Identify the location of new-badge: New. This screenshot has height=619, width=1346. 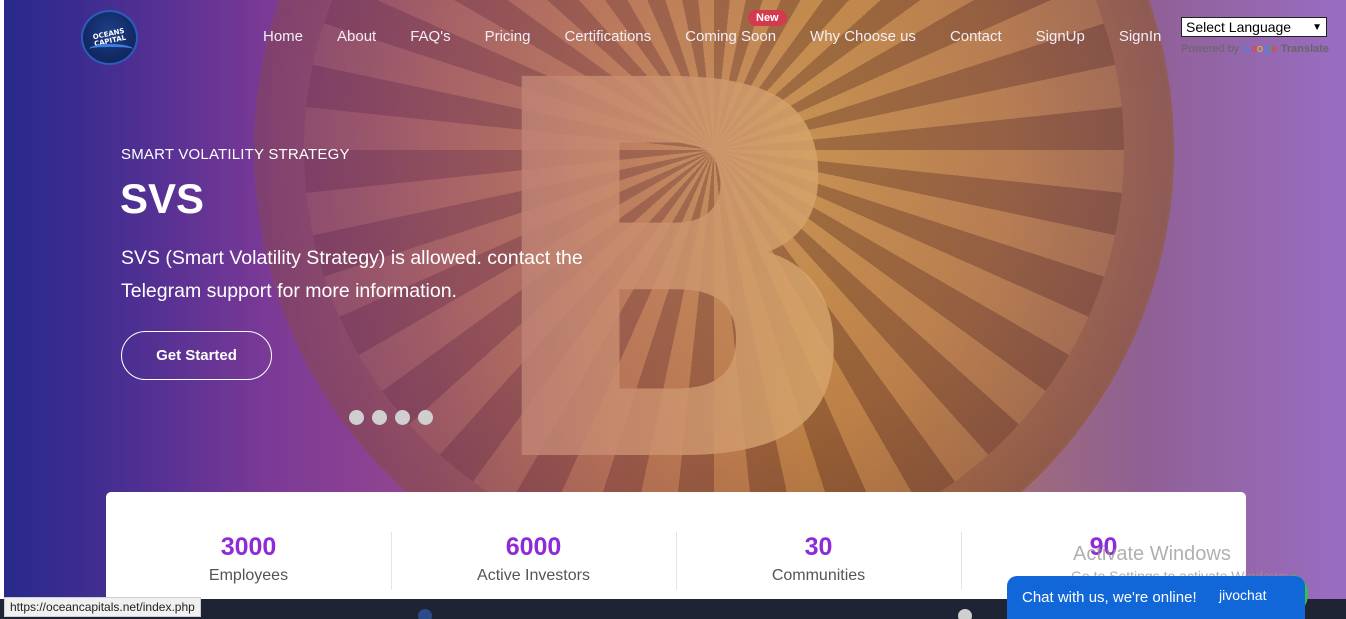
(767, 18).